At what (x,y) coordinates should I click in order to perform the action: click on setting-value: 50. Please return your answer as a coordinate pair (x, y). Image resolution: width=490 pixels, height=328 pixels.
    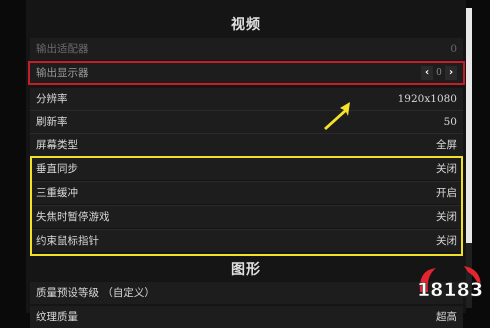
    Looking at the image, I should click on (450, 122).